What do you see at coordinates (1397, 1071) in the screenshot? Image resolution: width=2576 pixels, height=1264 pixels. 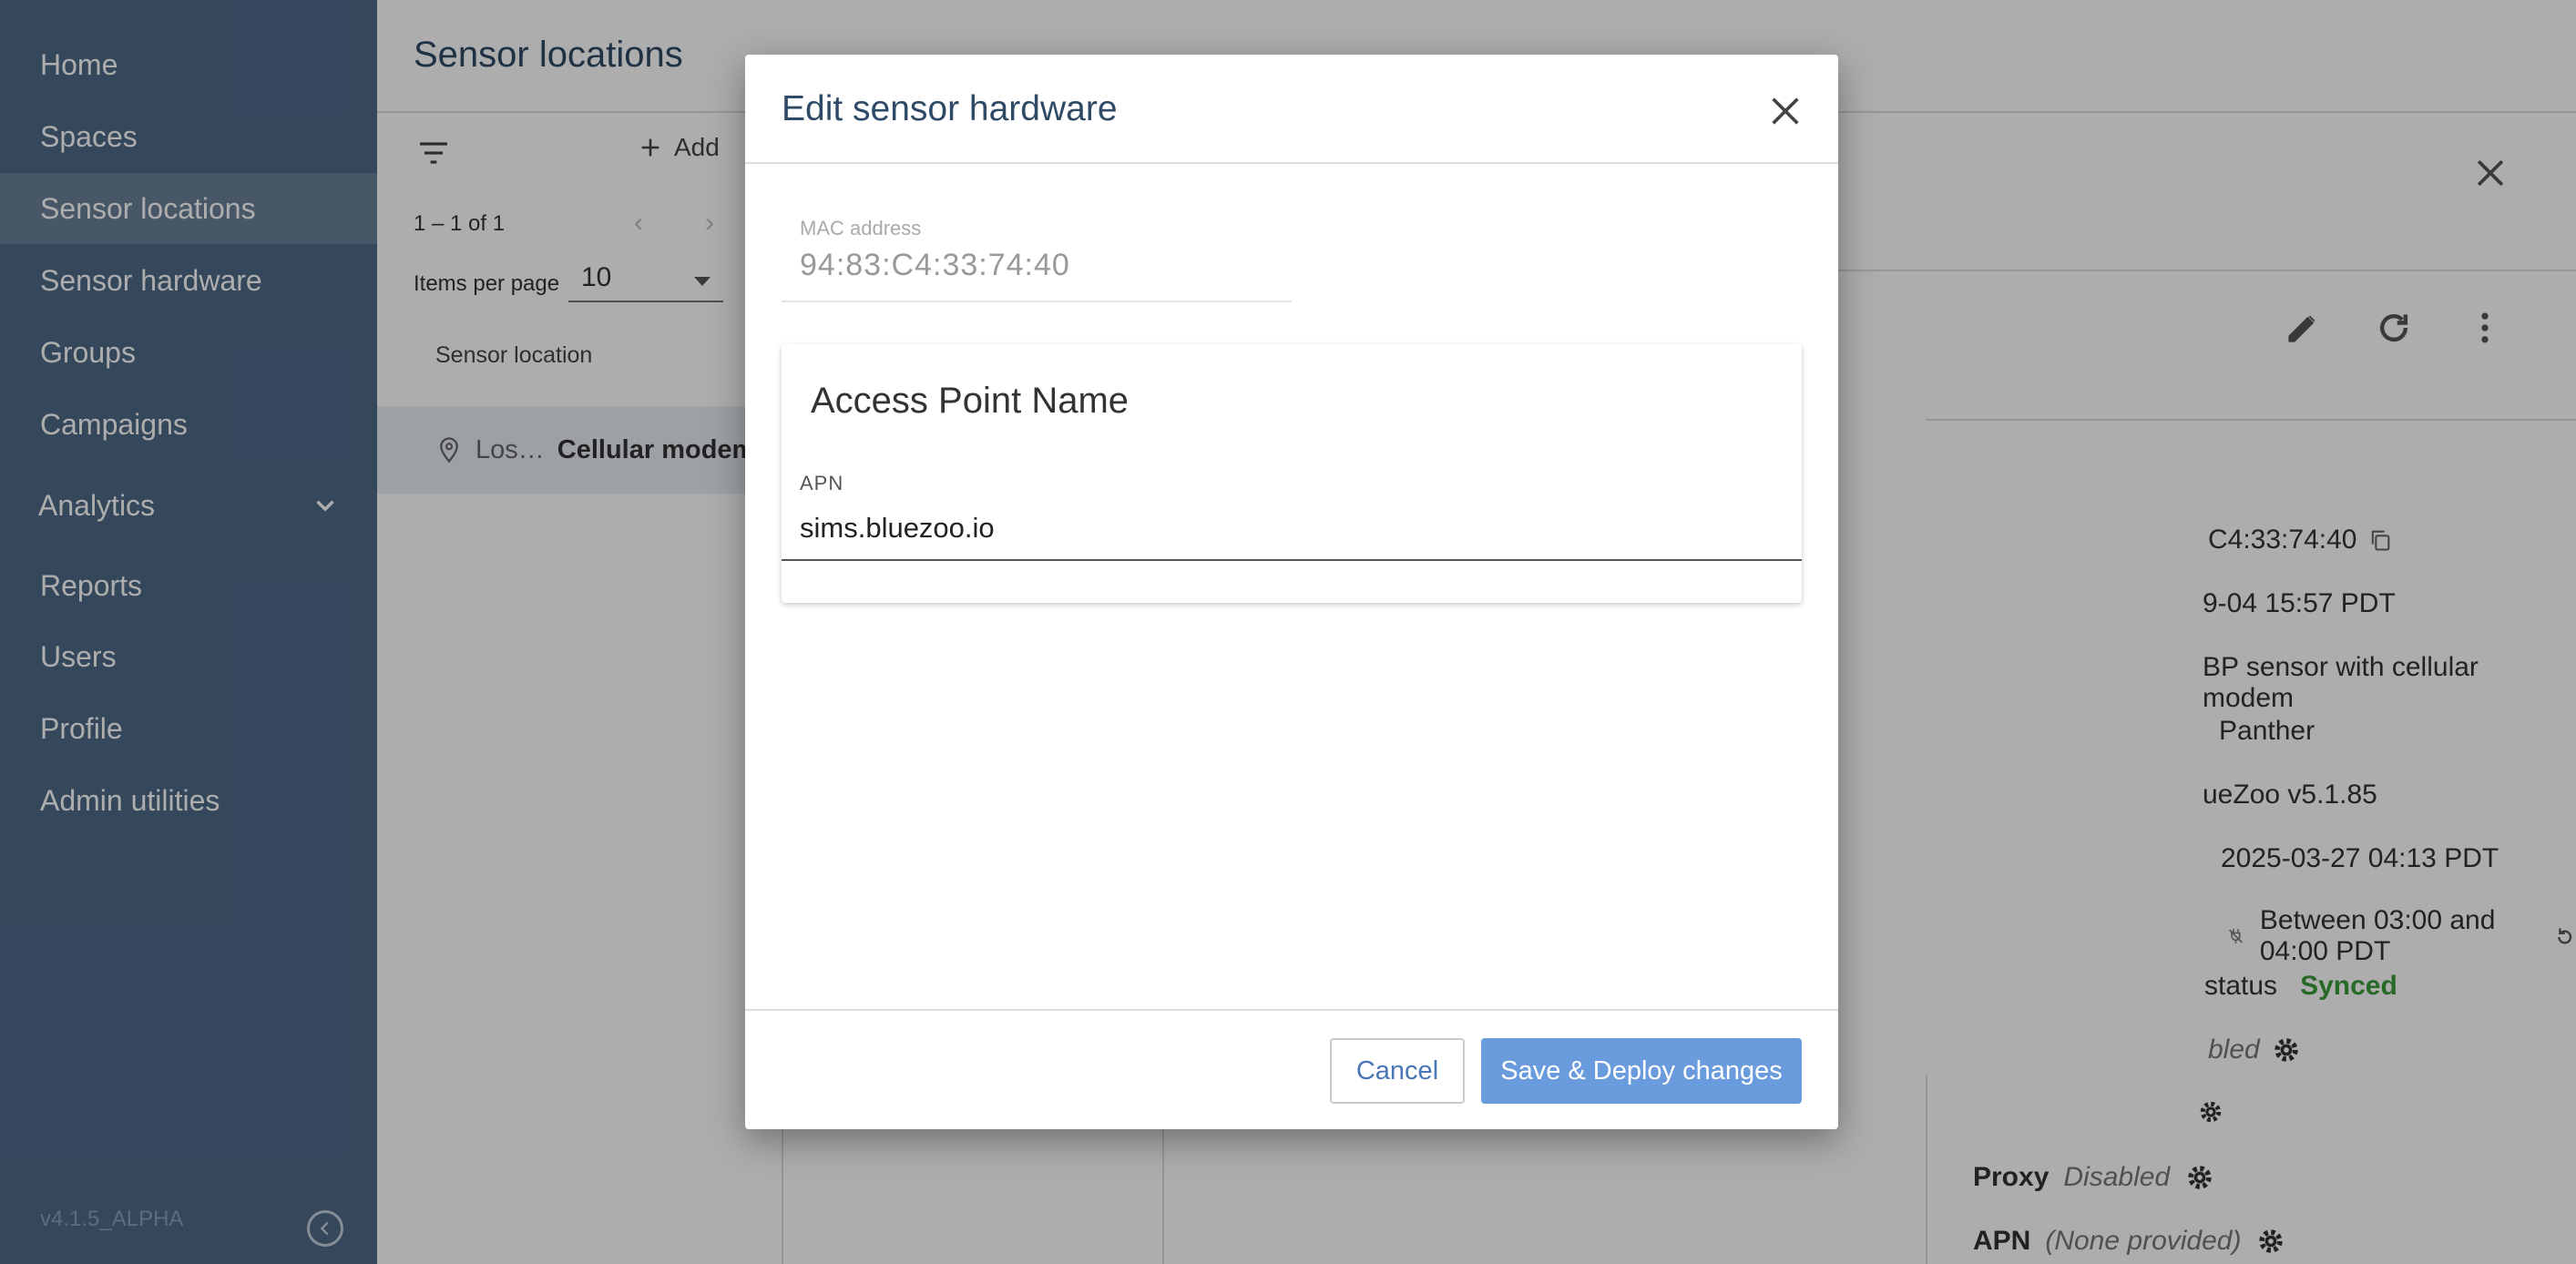 I see `cancel-button: Cancel` at bounding box center [1397, 1071].